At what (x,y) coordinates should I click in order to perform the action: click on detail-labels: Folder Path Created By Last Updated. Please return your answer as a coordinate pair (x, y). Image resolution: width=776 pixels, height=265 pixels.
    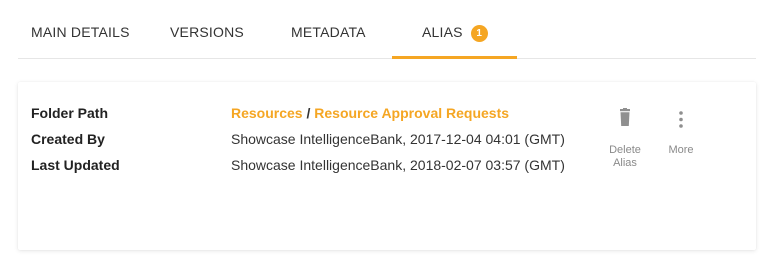
    Looking at the image, I should click on (75, 143).